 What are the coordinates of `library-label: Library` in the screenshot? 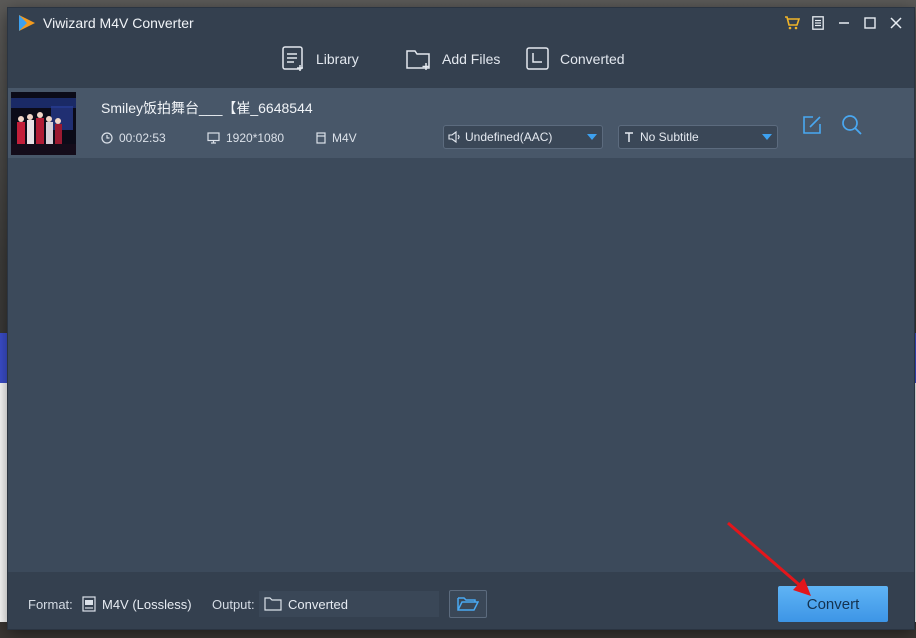 It's located at (337, 59).